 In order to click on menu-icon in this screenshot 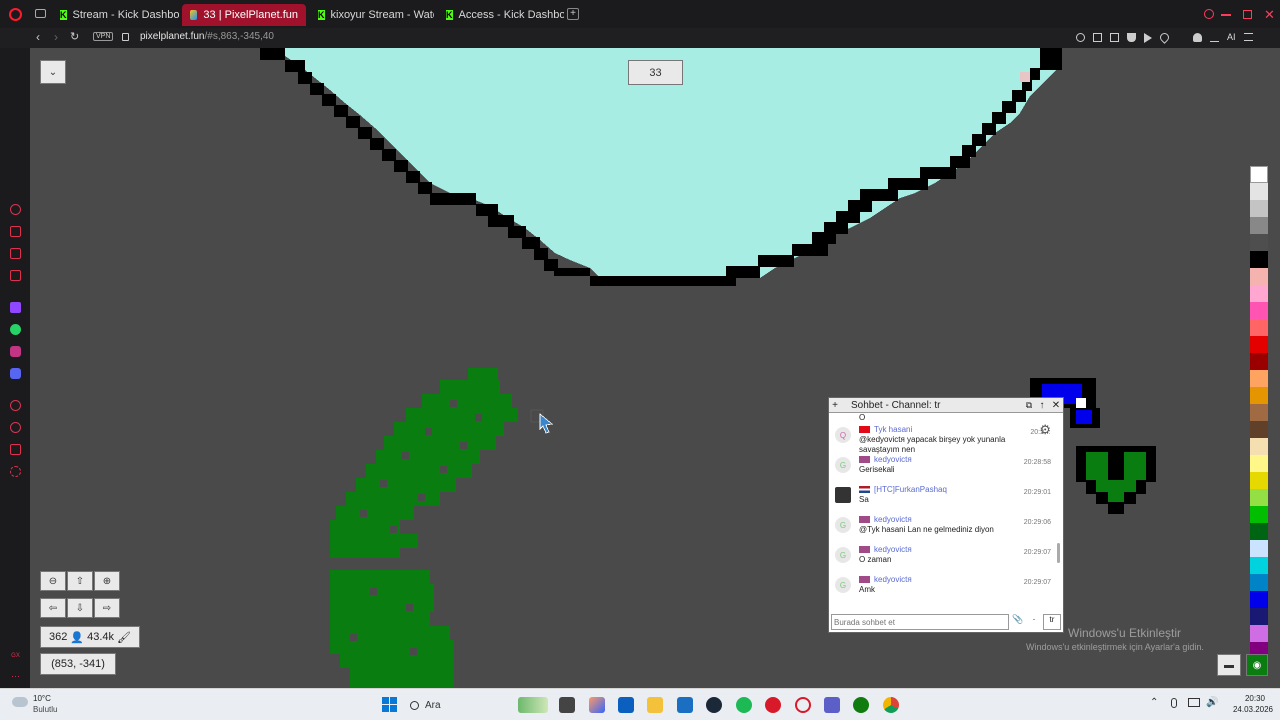, I will do `click(1248, 37)`.